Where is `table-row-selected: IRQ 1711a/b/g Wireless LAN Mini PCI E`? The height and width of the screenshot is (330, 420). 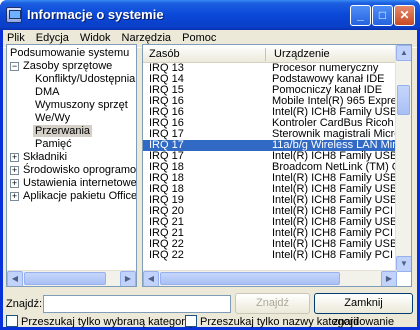
table-row-selected: IRQ 1711a/b/g Wireless LAN Mini PCI E is located at coordinates (277, 145).